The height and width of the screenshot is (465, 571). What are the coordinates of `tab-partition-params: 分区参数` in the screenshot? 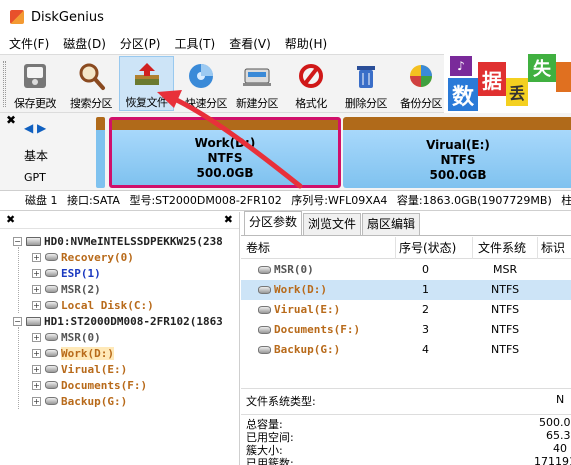 It's located at (273, 223).